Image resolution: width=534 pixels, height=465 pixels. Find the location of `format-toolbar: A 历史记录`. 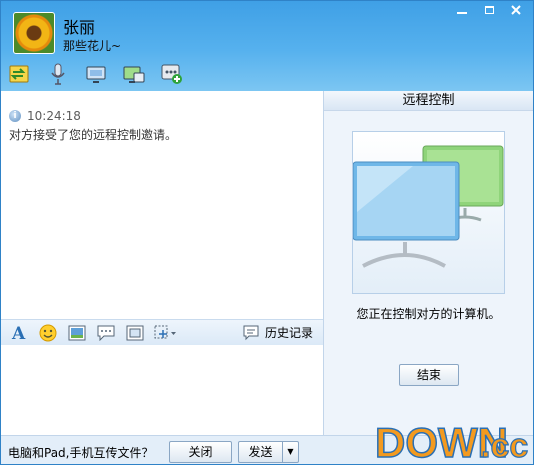

format-toolbar: A 历史记录 is located at coordinates (162, 332).